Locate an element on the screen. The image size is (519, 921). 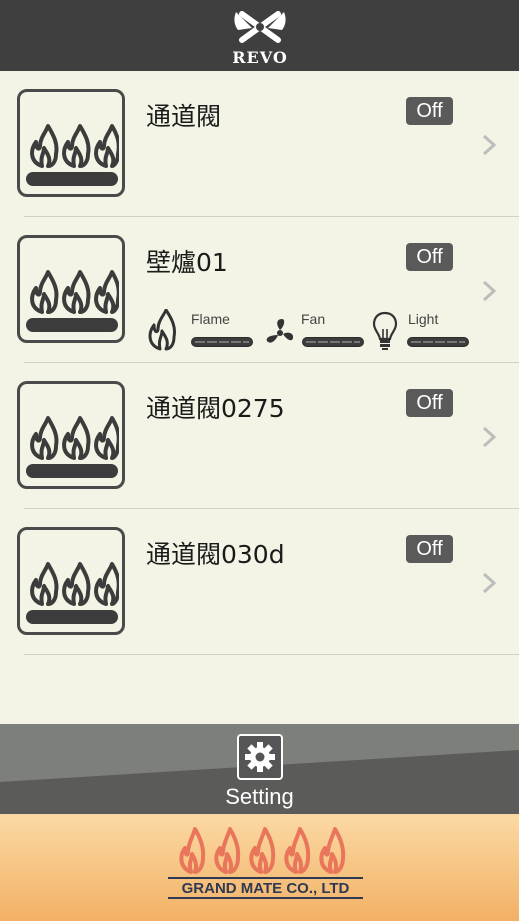
logo-text: REVO is located at coordinates (260, 57).